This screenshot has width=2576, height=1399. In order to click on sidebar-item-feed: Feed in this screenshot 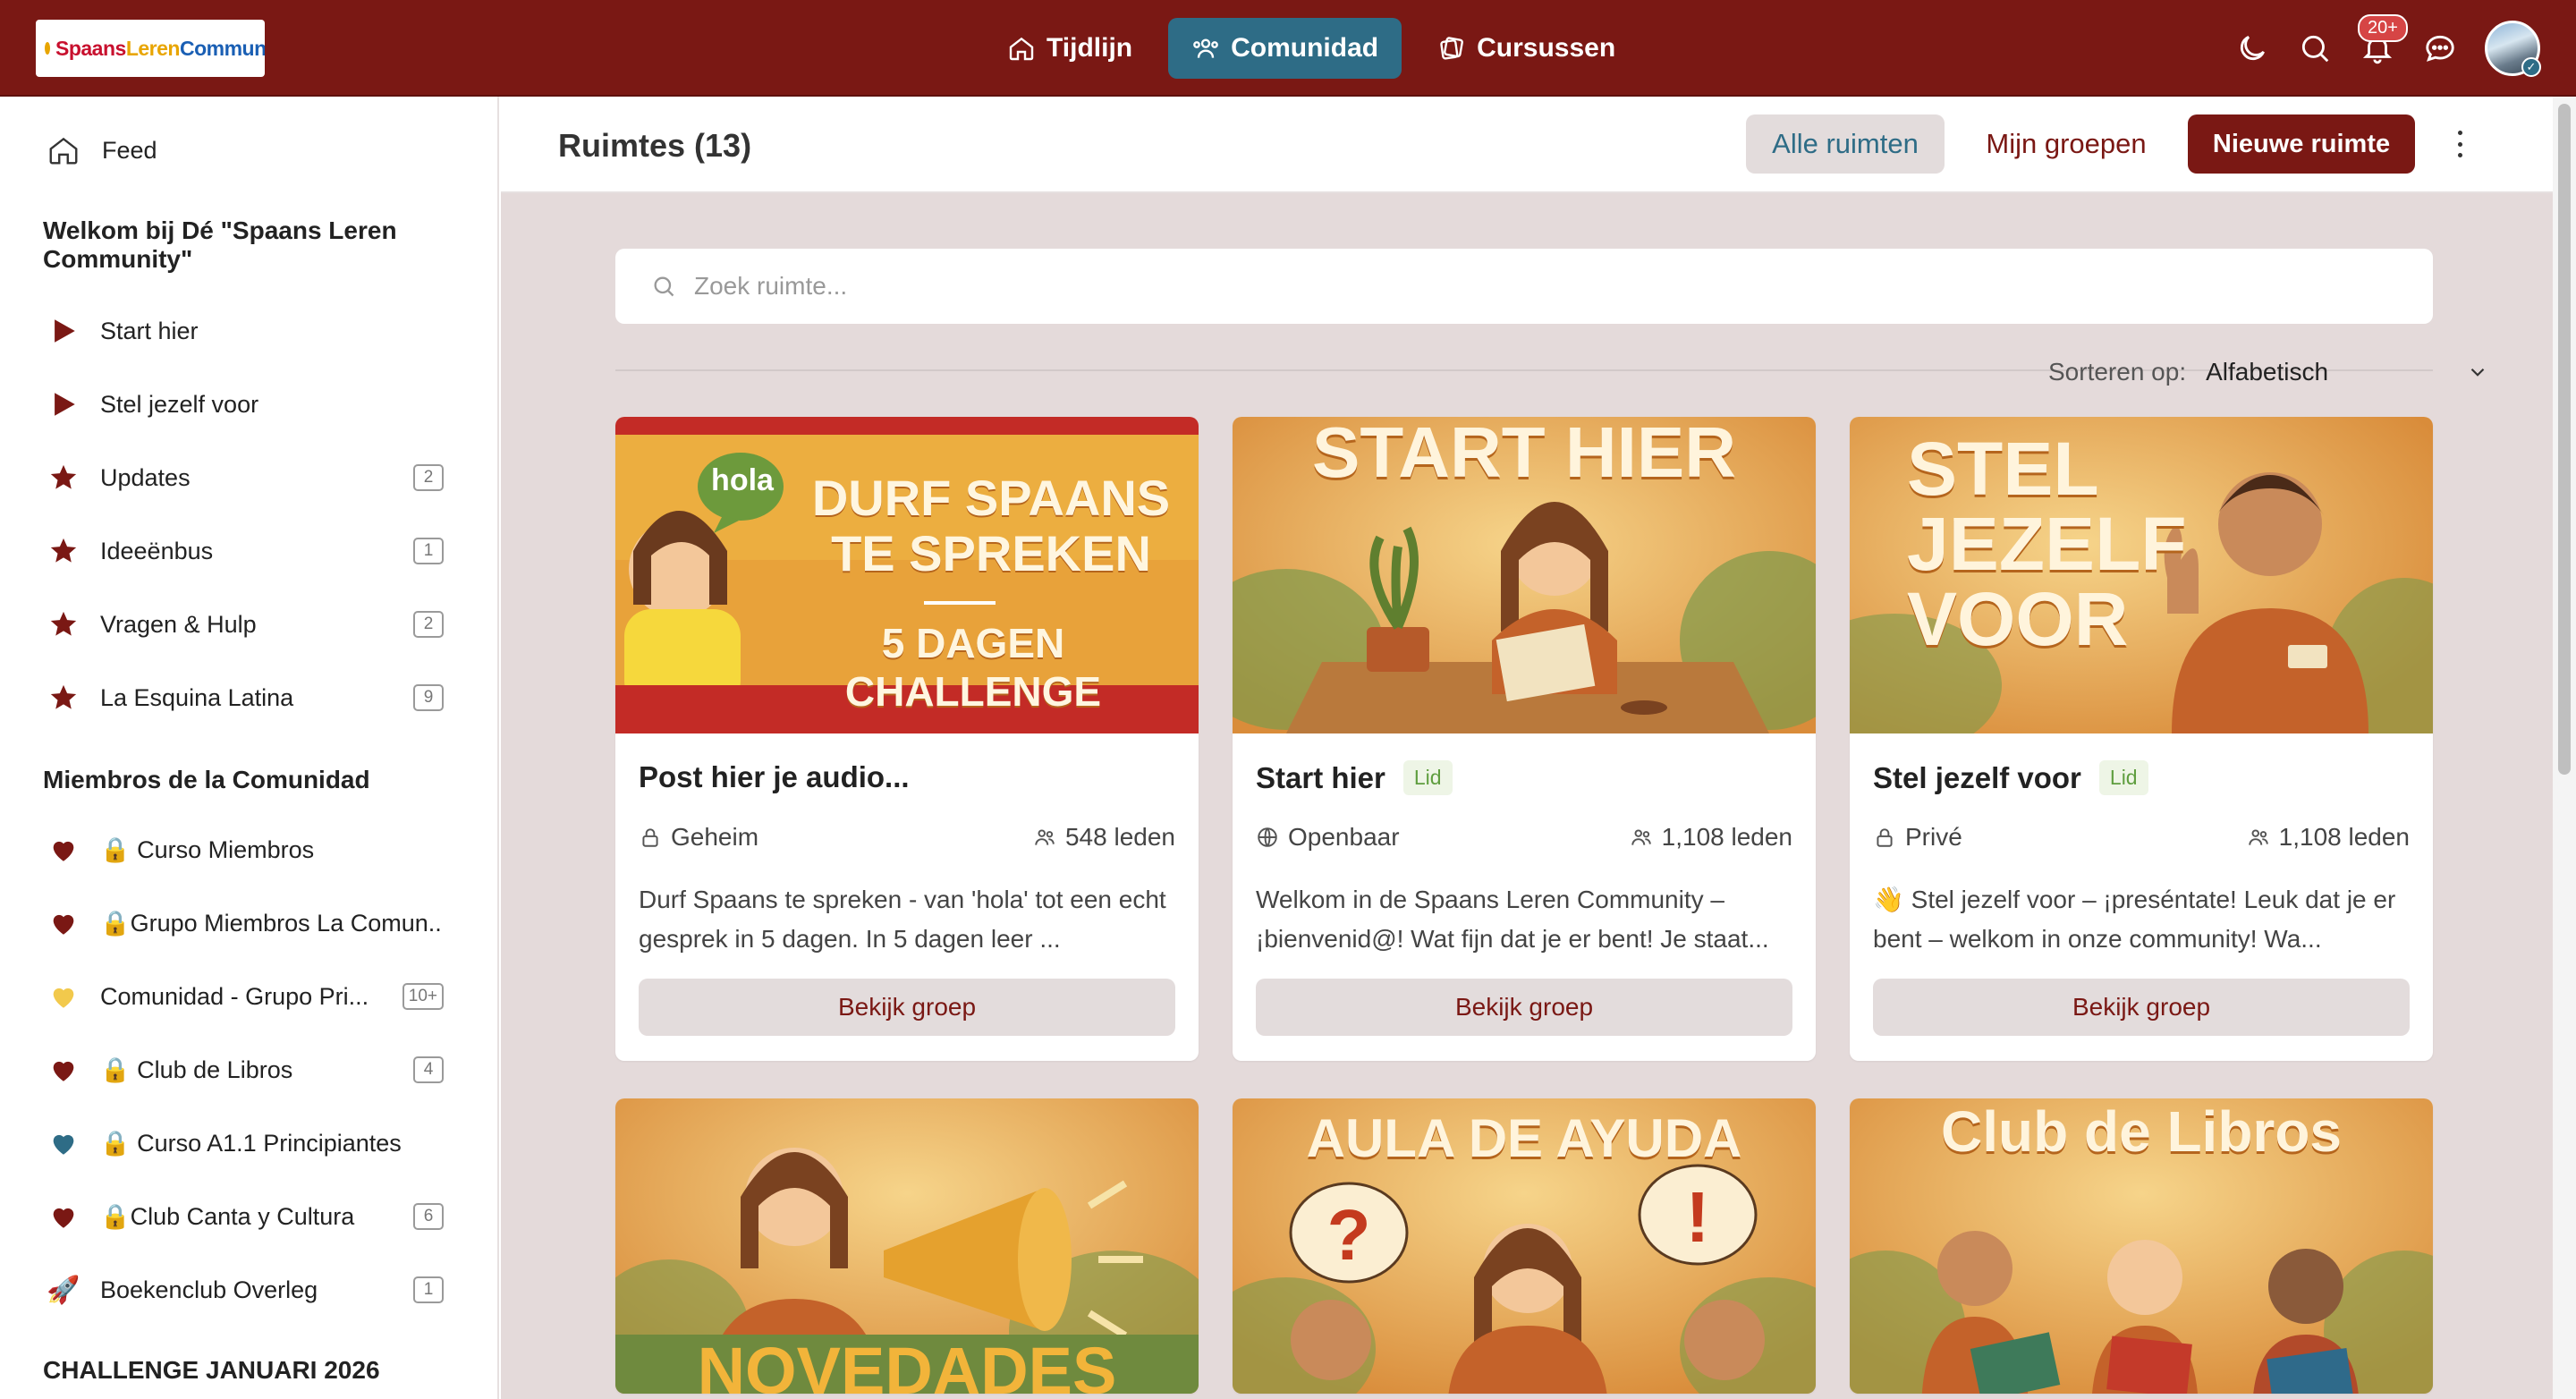, I will do `click(102, 150)`.